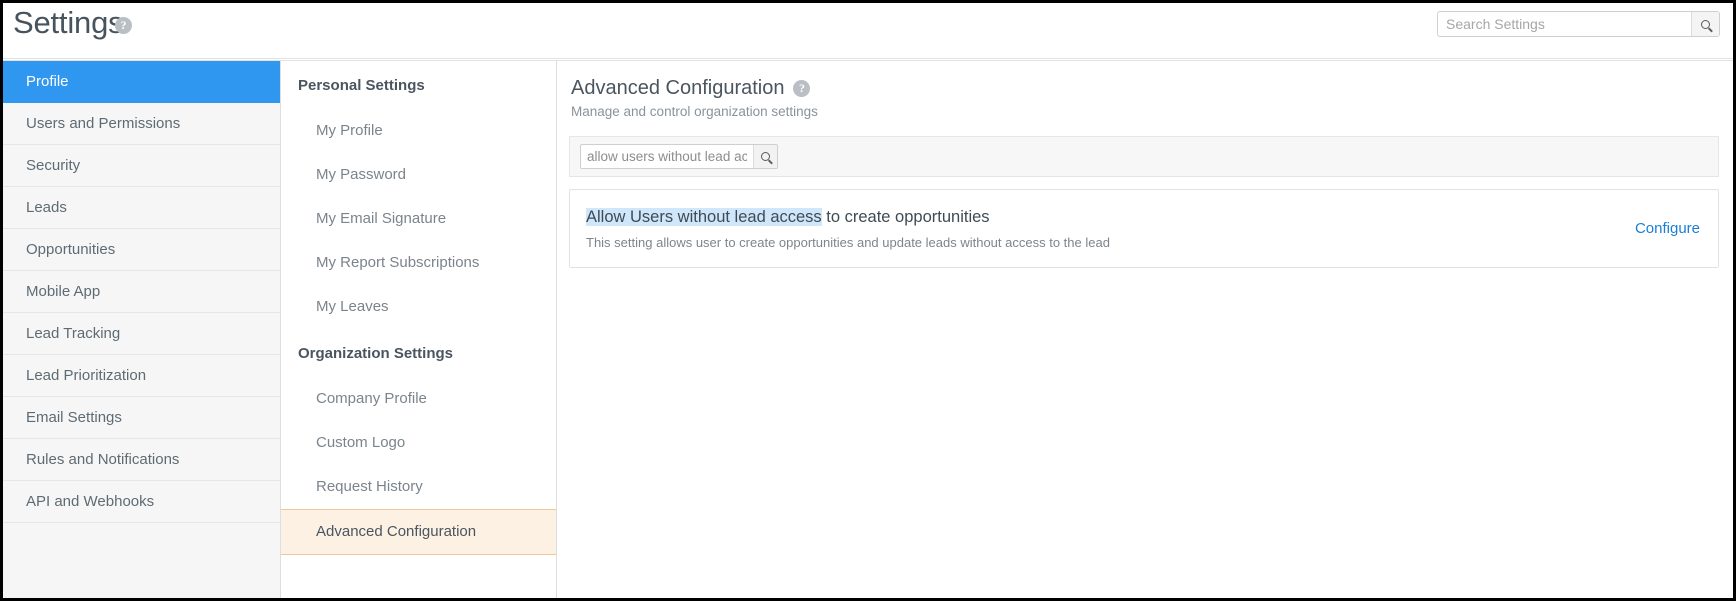 The width and height of the screenshot is (1736, 601). Describe the element at coordinates (418, 487) in the screenshot. I see `subnav-item-request-history: Request History` at that location.